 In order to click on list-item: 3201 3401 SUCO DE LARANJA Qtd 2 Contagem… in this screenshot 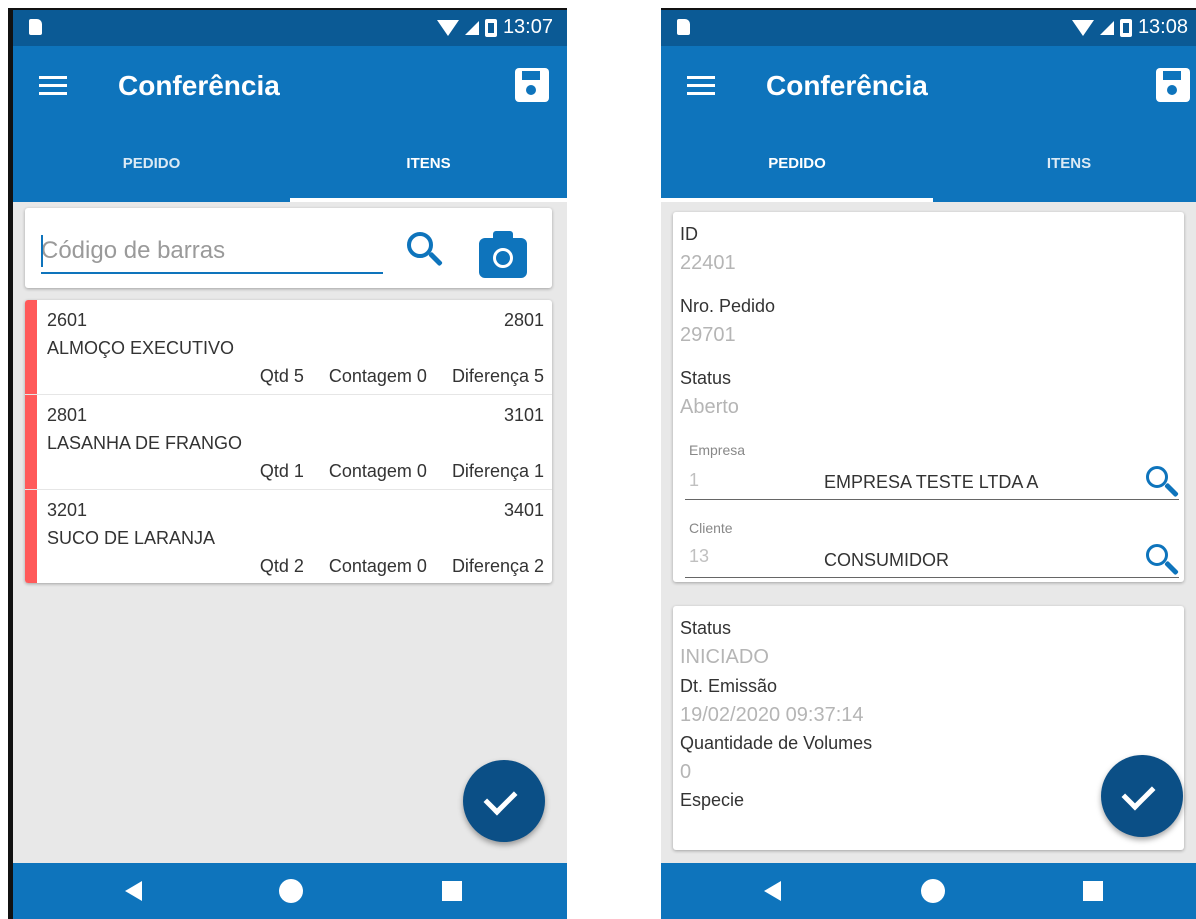, I will do `click(288, 536)`.